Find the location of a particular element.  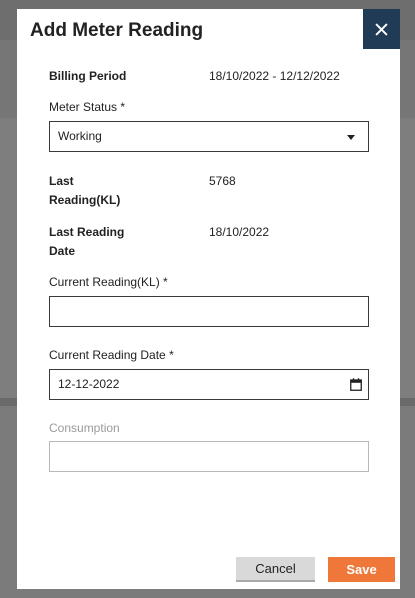

current-reading-date-value: 12-12-2022 is located at coordinates (89, 384).